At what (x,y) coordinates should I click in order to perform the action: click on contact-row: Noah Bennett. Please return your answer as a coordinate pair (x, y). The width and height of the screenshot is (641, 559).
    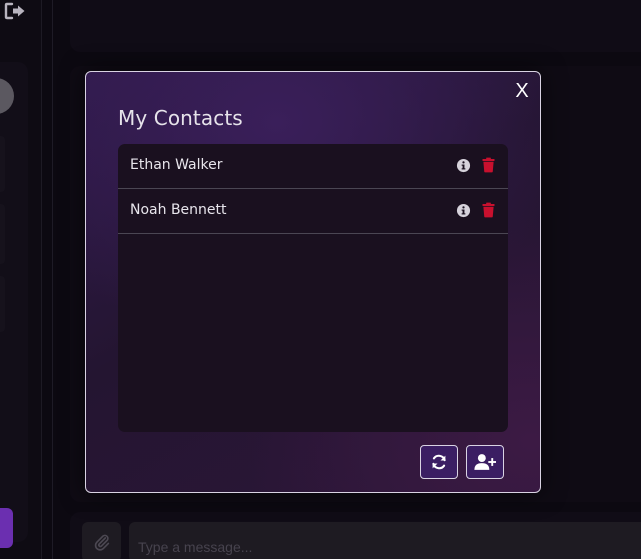
    Looking at the image, I should click on (313, 211).